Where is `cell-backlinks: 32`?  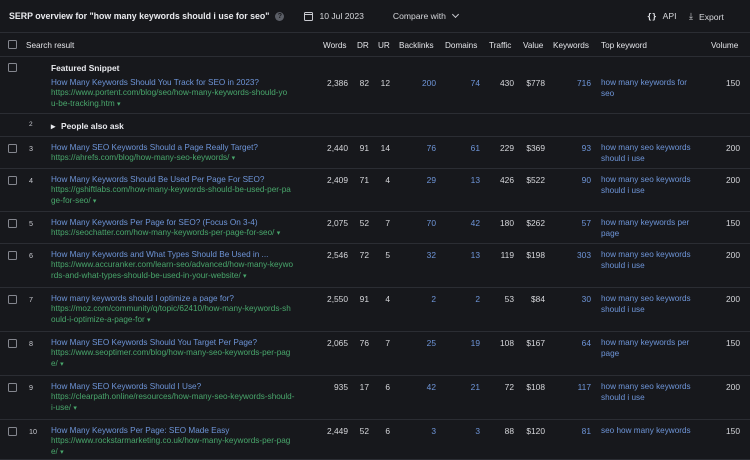
cell-backlinks: 32 is located at coordinates (418, 255).